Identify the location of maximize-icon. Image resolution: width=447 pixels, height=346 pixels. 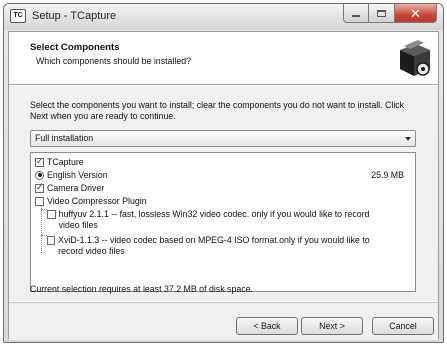
(381, 13).